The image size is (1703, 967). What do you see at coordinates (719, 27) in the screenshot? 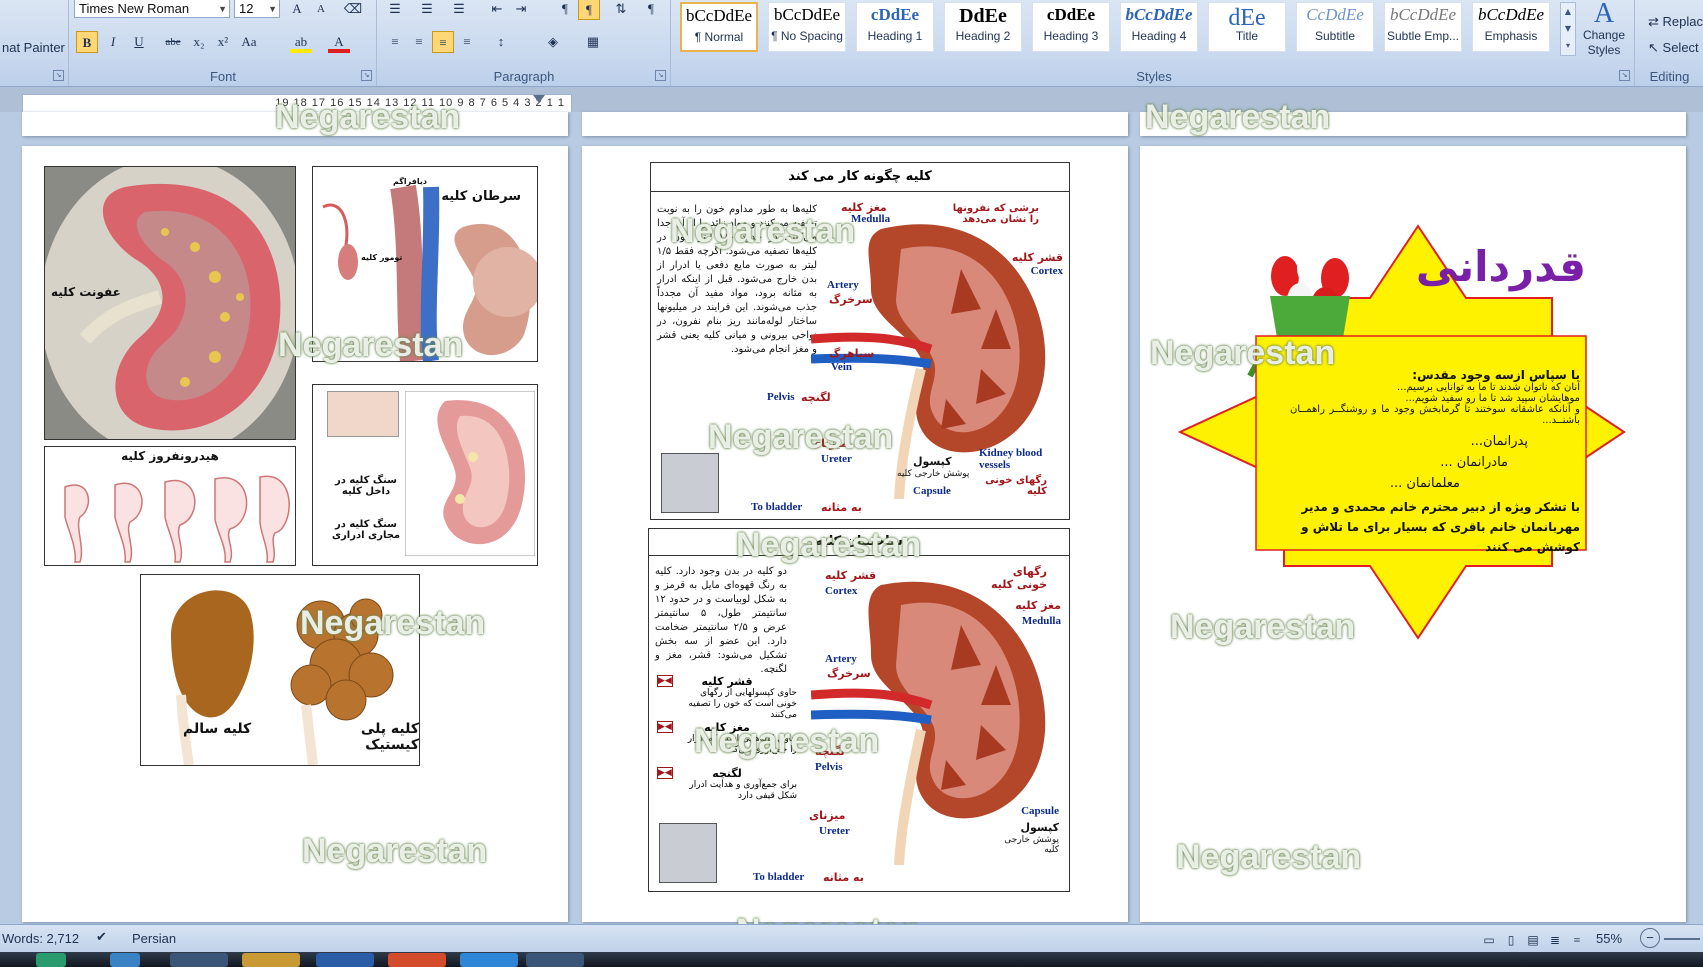
I see `style-tile-normal: bCcDdEe ¶ Normal` at bounding box center [719, 27].